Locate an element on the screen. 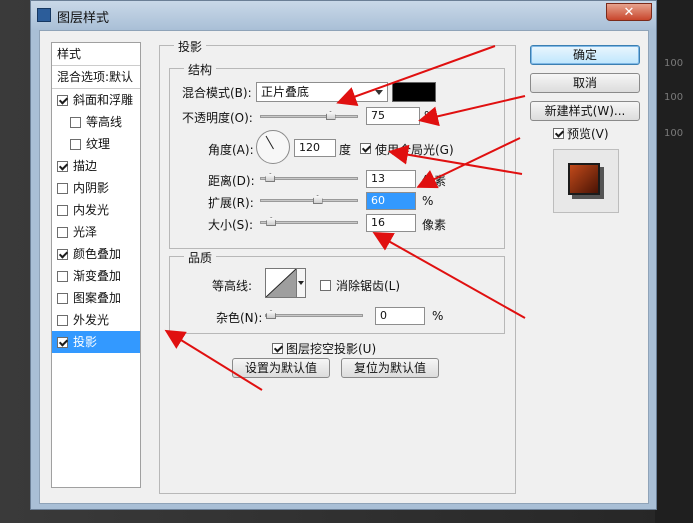 The width and height of the screenshot is (693, 523). style-item-label: 图案叠加 is located at coordinates (97, 298).